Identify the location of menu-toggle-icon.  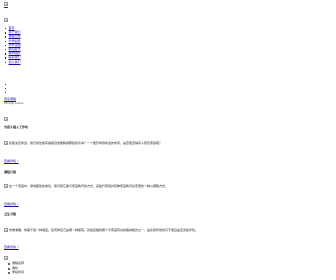
(6, 20).